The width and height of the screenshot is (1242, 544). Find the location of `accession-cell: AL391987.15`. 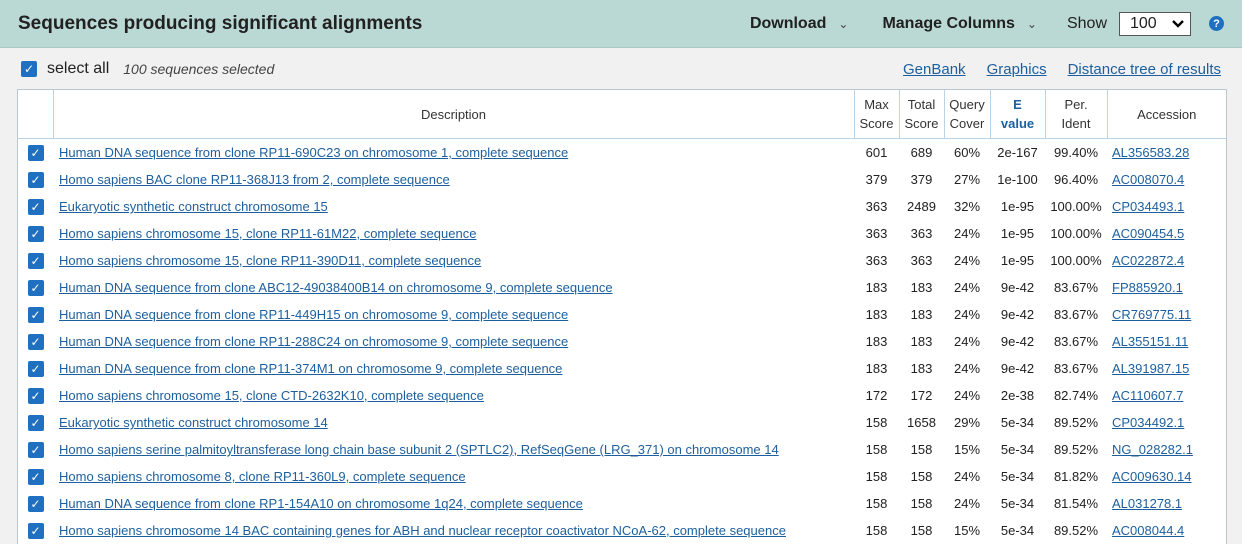

accession-cell: AL391987.15 is located at coordinates (1166, 368).